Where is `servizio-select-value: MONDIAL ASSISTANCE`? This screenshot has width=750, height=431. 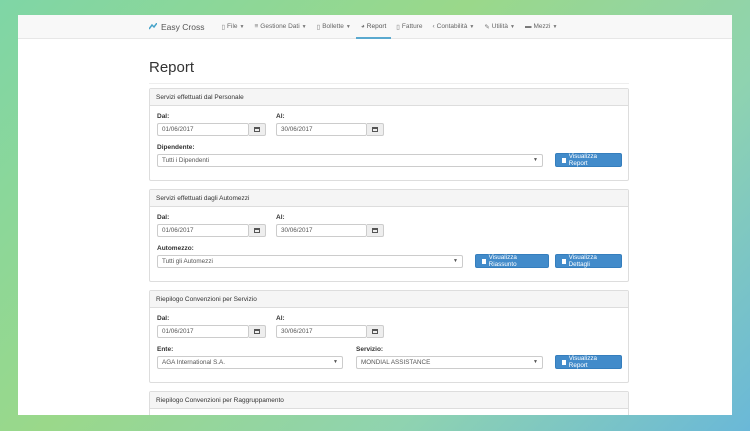
servizio-select-value: MONDIAL ASSISTANCE is located at coordinates (396, 362).